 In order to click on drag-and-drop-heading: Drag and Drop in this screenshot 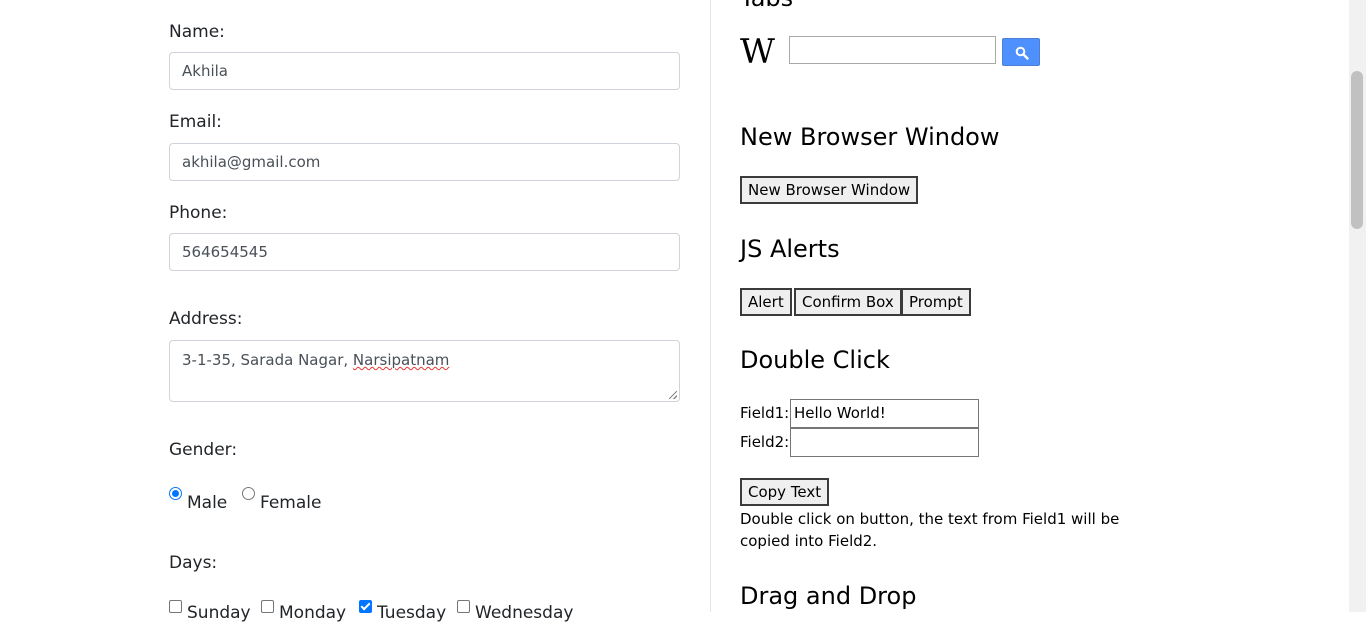, I will do `click(828, 596)`.